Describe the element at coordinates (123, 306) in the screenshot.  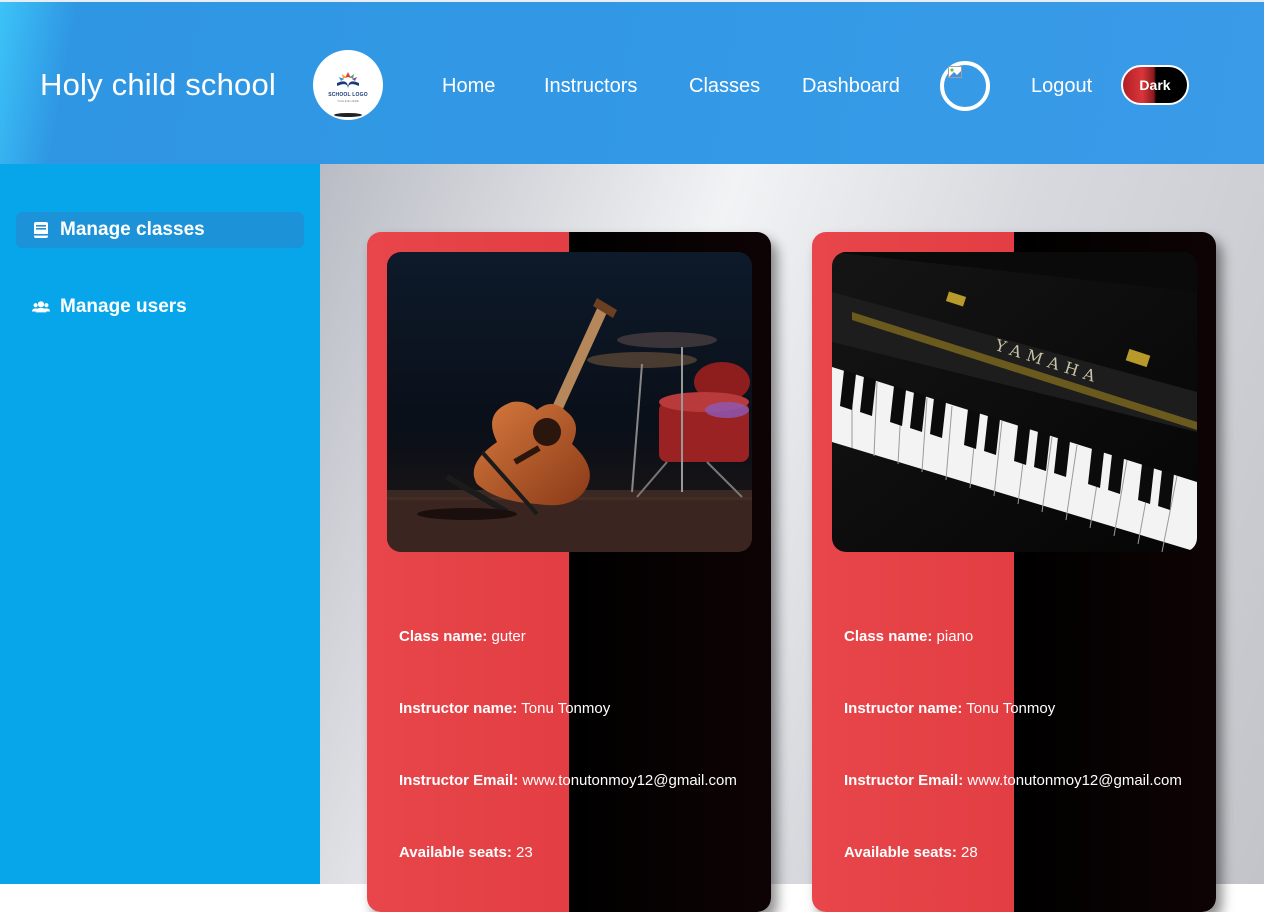
I see `sidebar-item-label: Manage users` at that location.